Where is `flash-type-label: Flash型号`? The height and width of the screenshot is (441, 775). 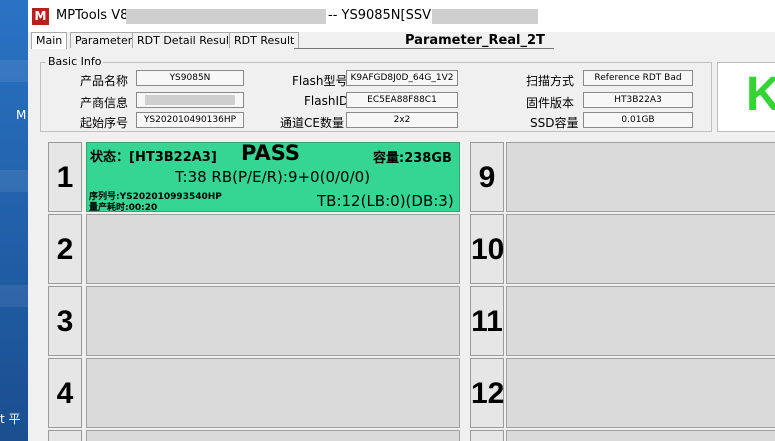 flash-type-label: Flash型号 is located at coordinates (320, 81).